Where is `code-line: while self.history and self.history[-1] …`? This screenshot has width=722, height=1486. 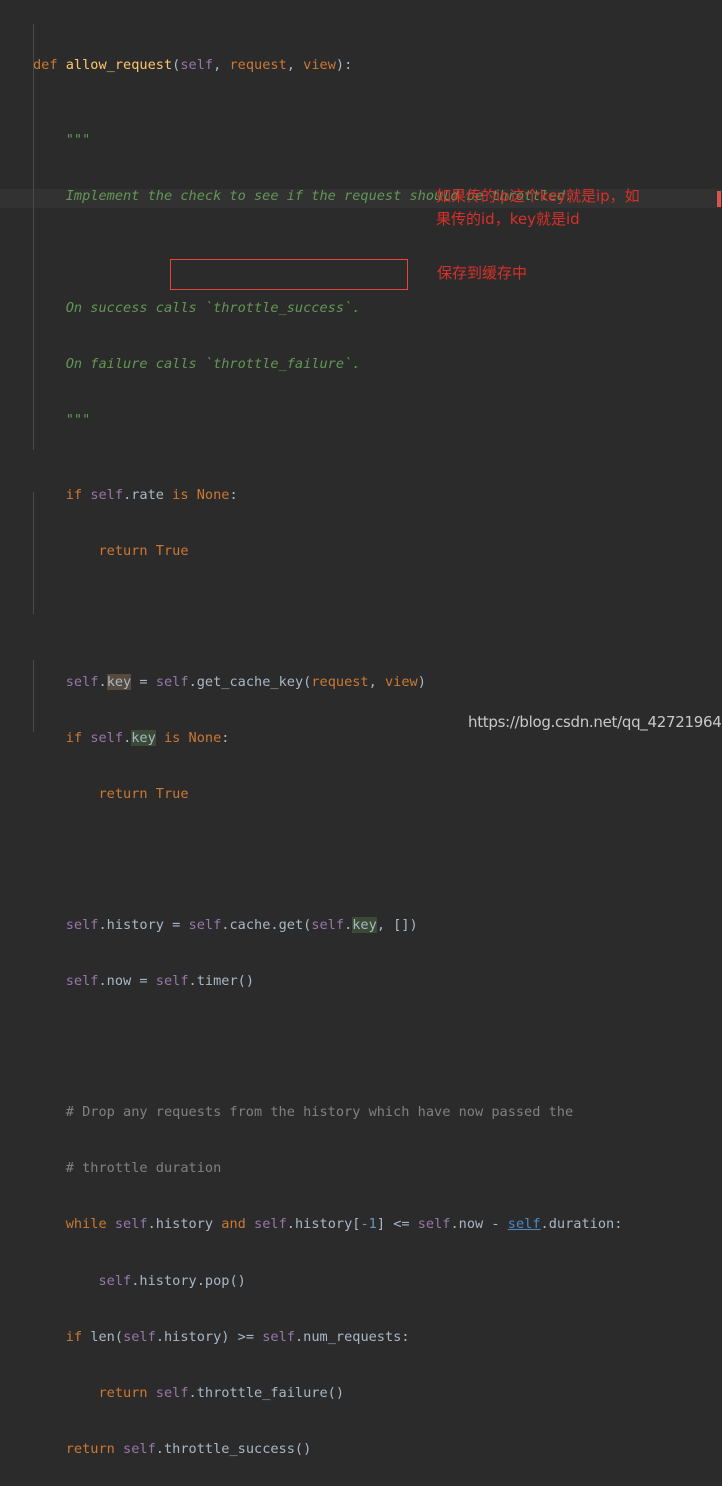
code-line: while self.history and self.history[-1] … is located at coordinates (361, 1224).